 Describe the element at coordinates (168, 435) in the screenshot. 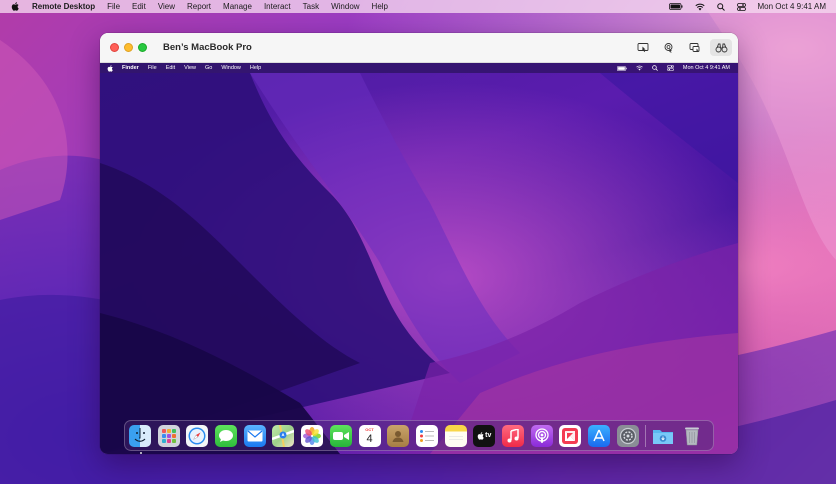

I see `dock-launchpad-icon` at that location.